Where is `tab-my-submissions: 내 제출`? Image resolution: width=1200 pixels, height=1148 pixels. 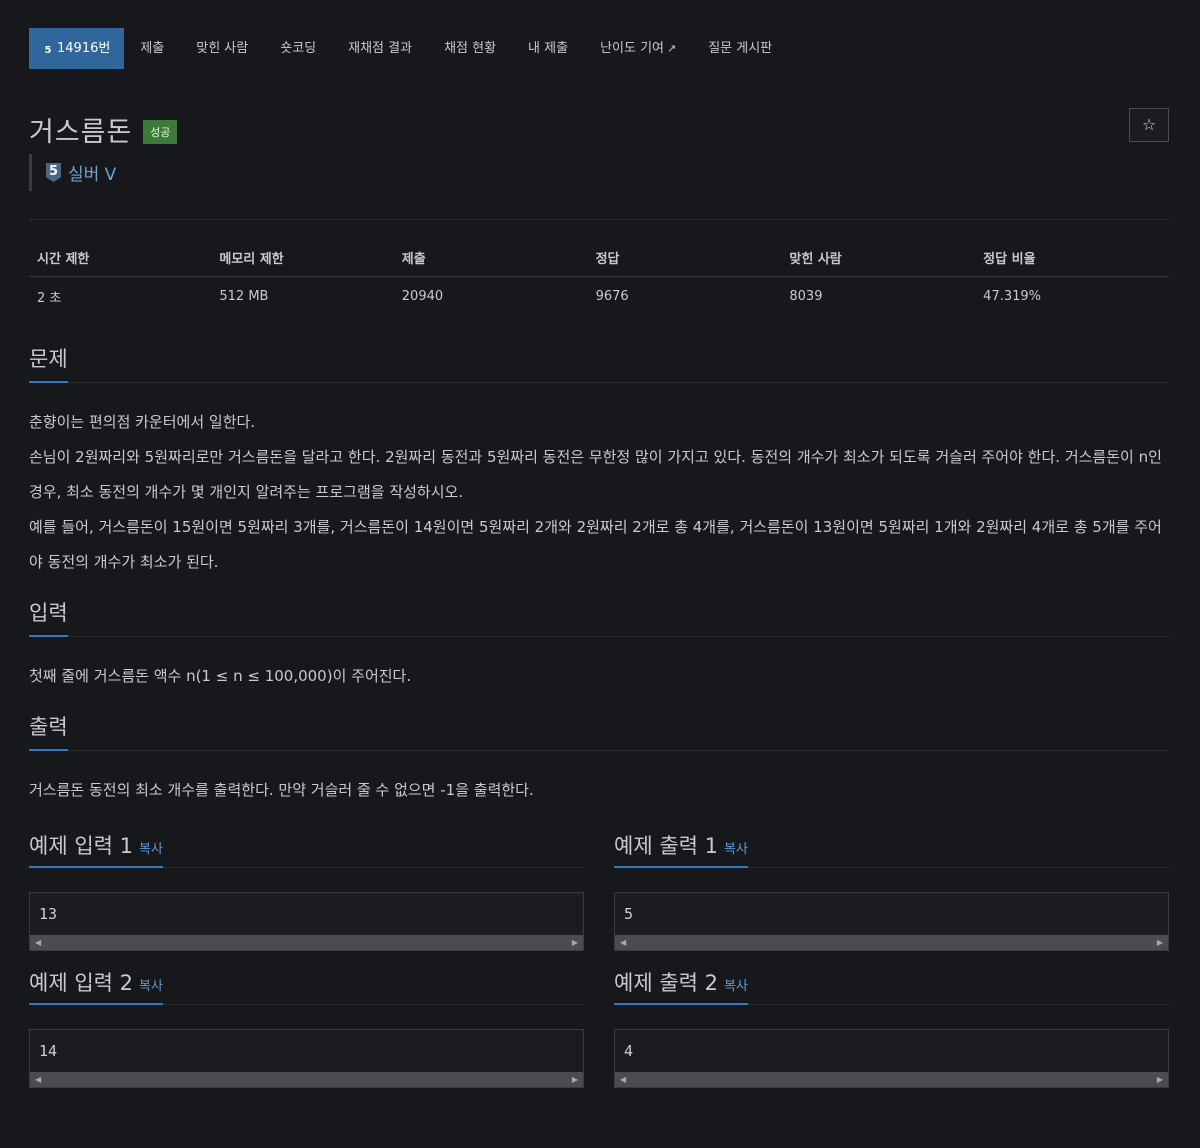
tab-my-submissions: 내 제출 is located at coordinates (548, 48).